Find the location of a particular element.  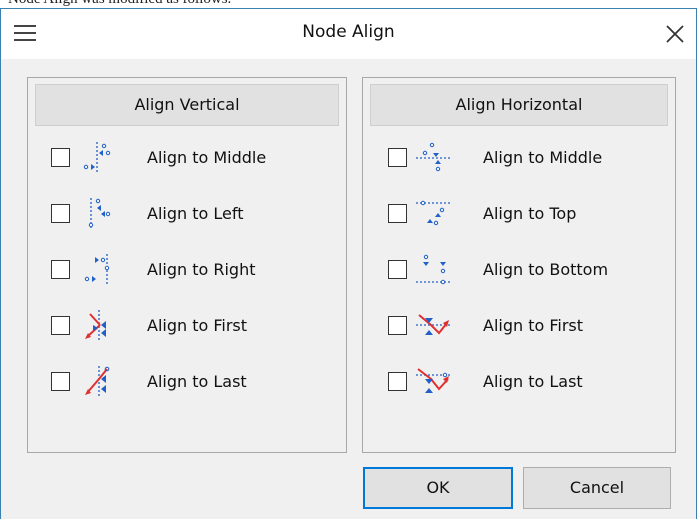

align-horizontal-header: Align Horizontal is located at coordinates (519, 105).